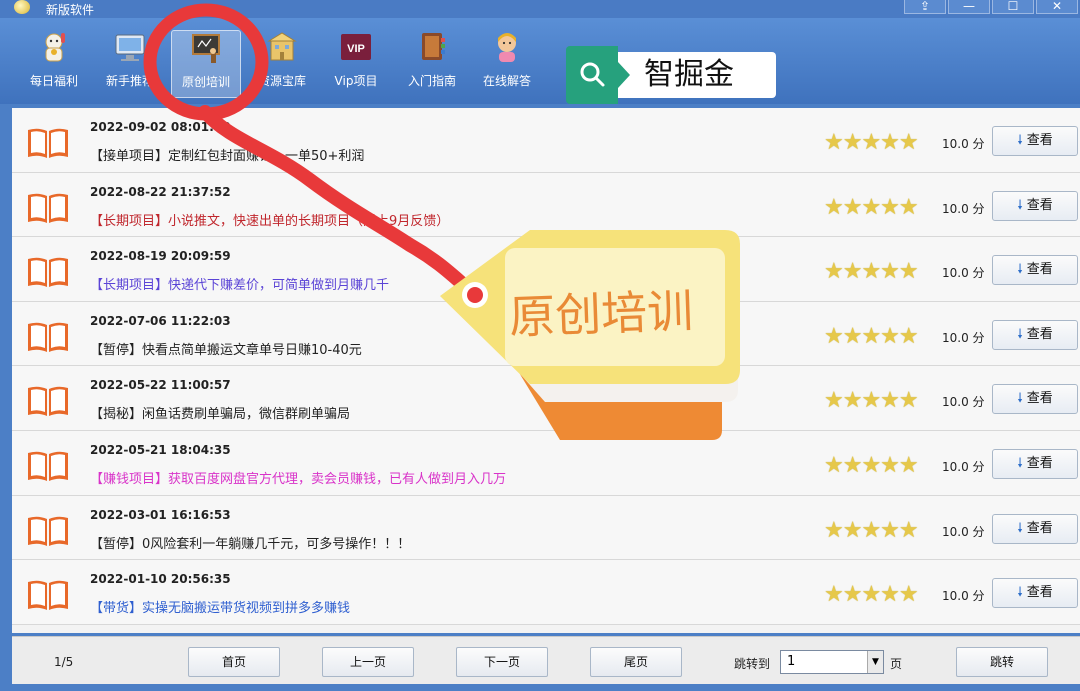 This screenshot has height=691, width=1080. I want to click on watermark-notch, so click(624, 75).